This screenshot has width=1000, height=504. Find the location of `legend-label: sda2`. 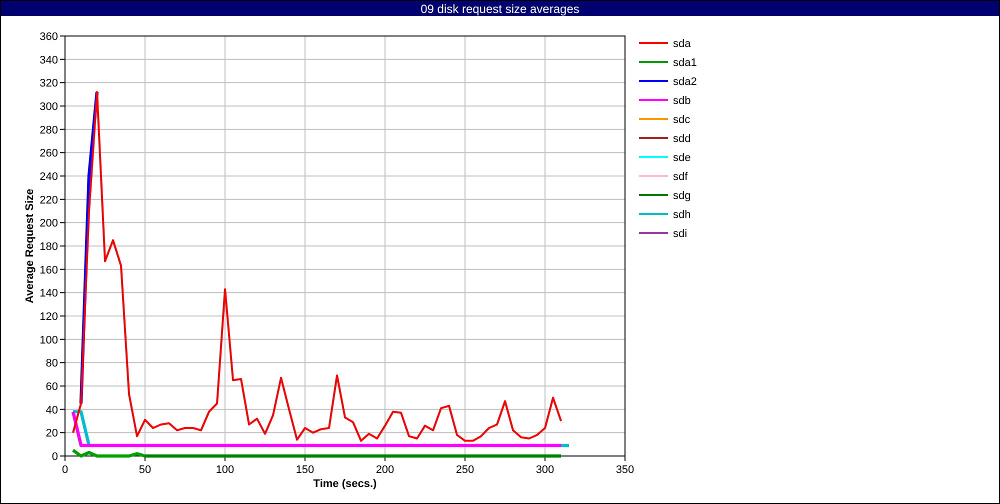

legend-label: sda2 is located at coordinates (685, 82).